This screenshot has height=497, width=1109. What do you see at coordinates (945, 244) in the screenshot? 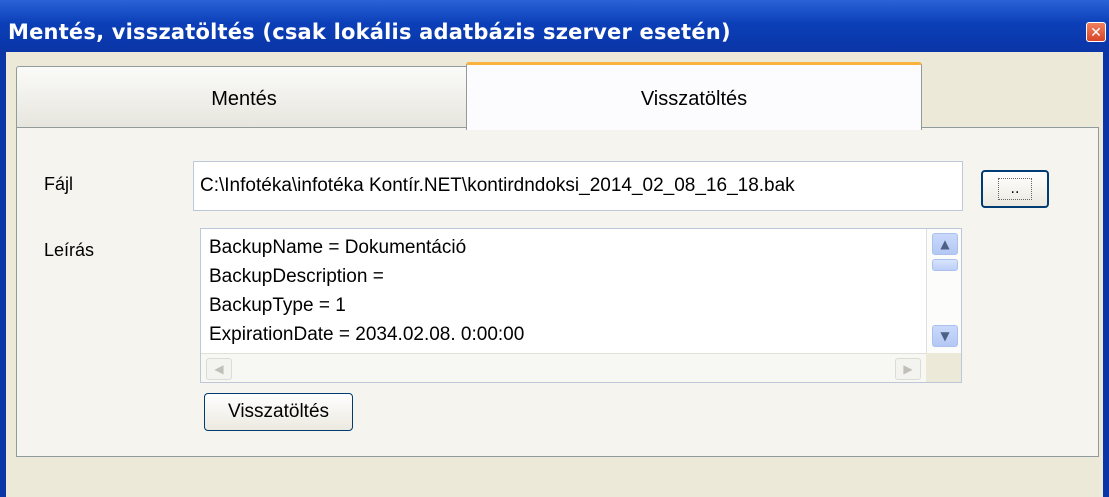
I see `scroll-up-icon: ▲` at bounding box center [945, 244].